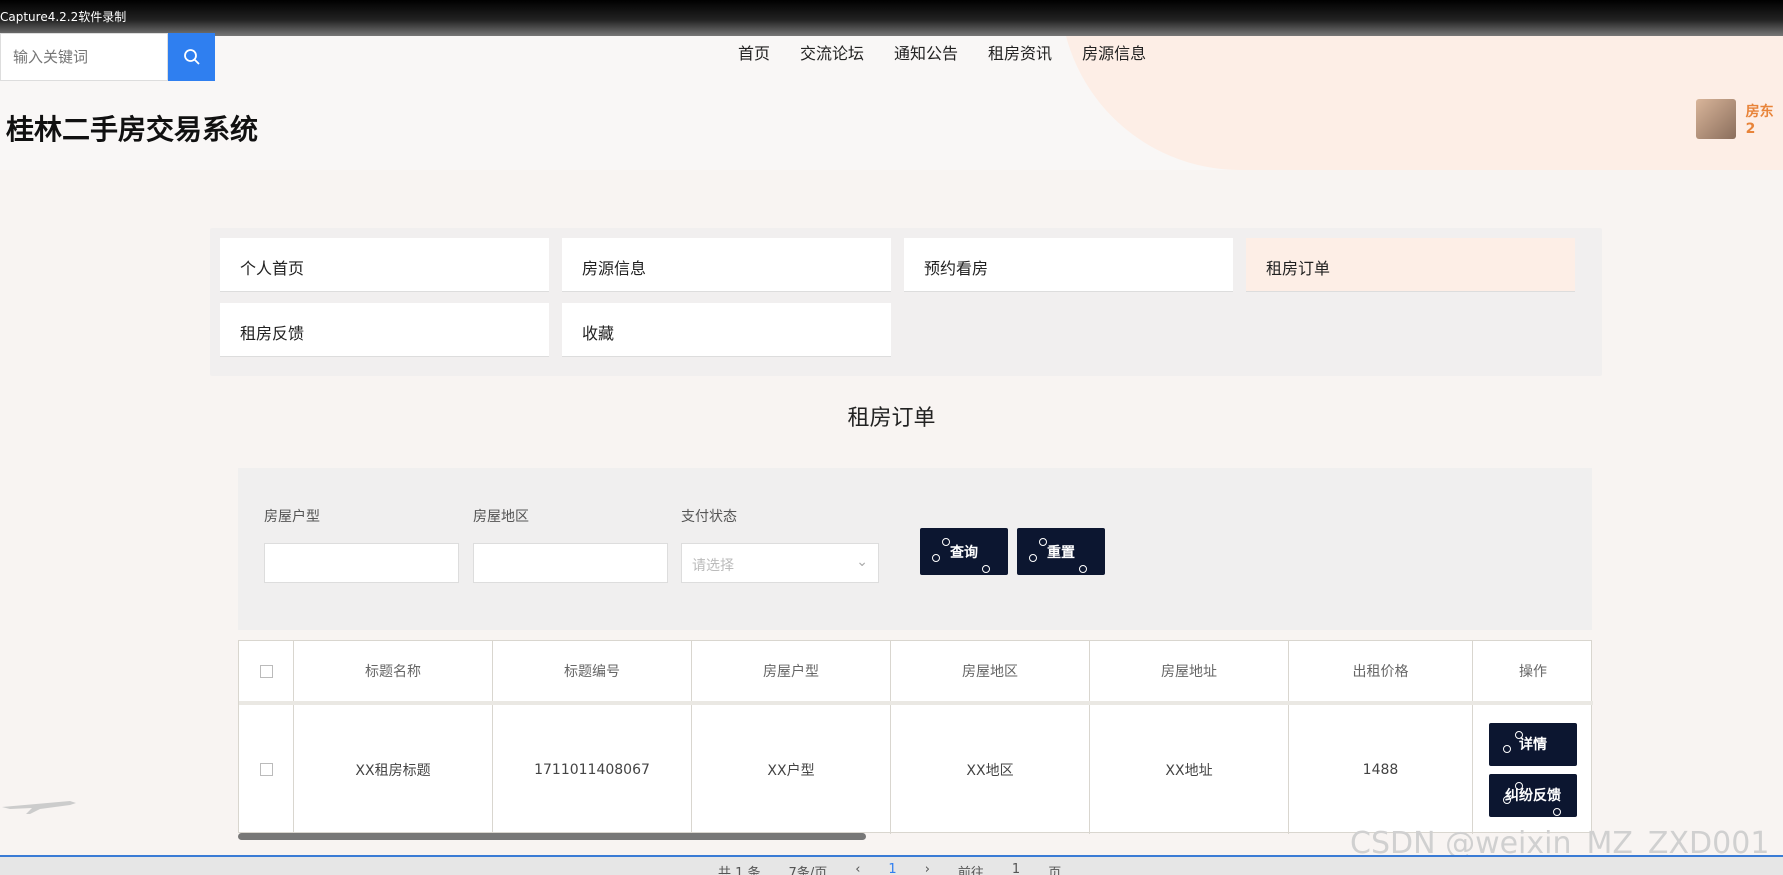 This screenshot has width=1783, height=875. I want to click on reset-button-label: 重置, so click(1061, 552).